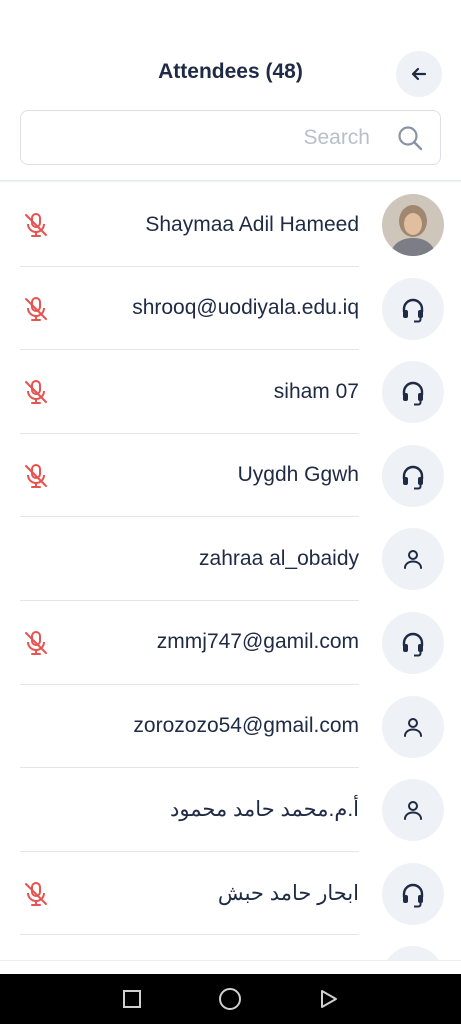 This screenshot has width=461, height=1024. I want to click on attendee-name: zahraa al_obaidy, so click(279, 558).